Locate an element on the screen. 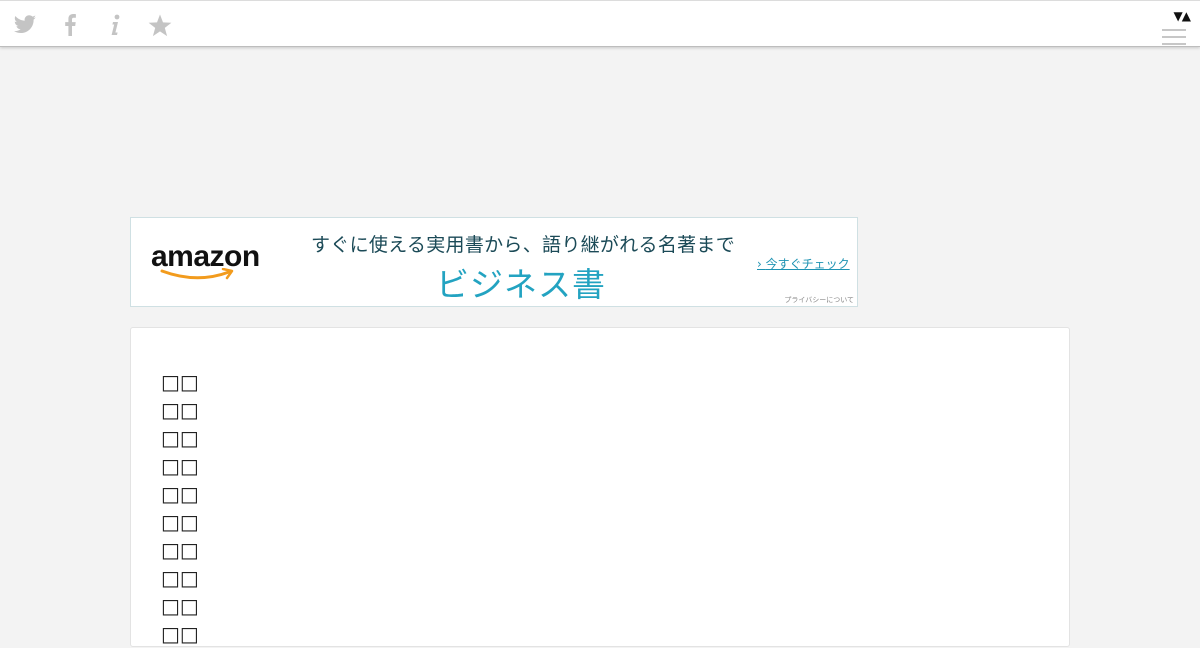 This screenshot has width=1200, height=648. info-icon is located at coordinates (115, 25).